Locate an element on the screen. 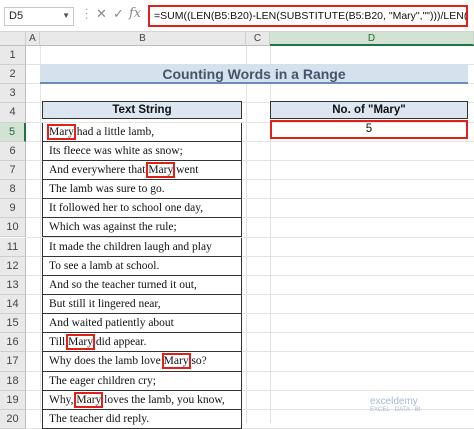 The width and height of the screenshot is (474, 429). text-fragment: went is located at coordinates (186, 169).